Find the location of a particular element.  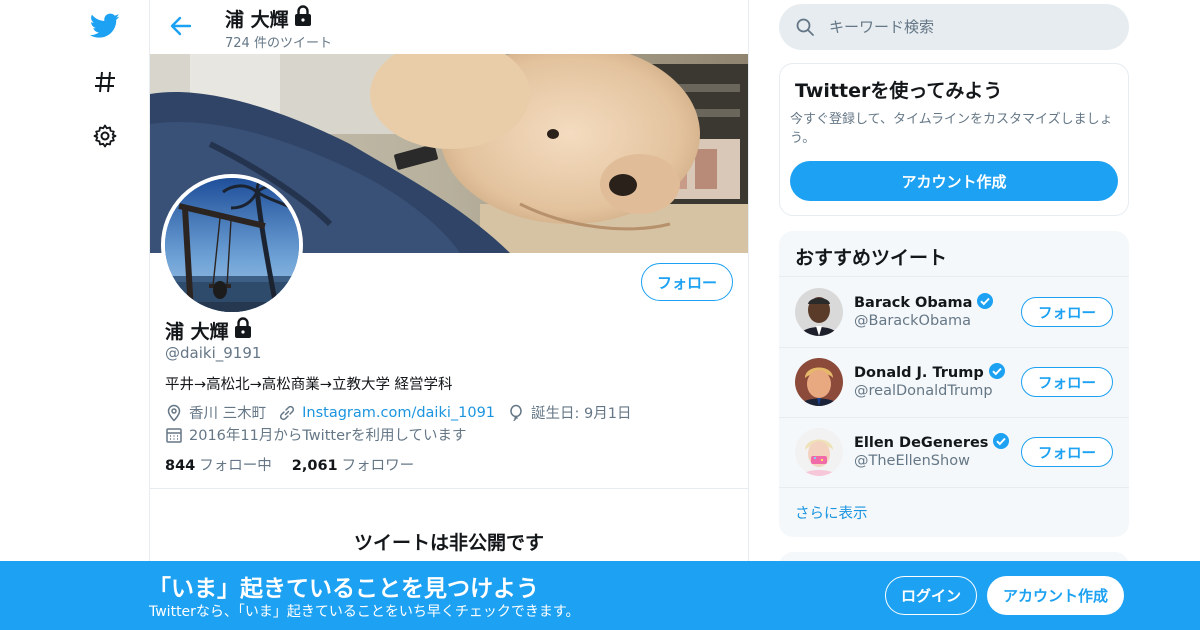

header-name-text: 浦 大輝 is located at coordinates (257, 20).